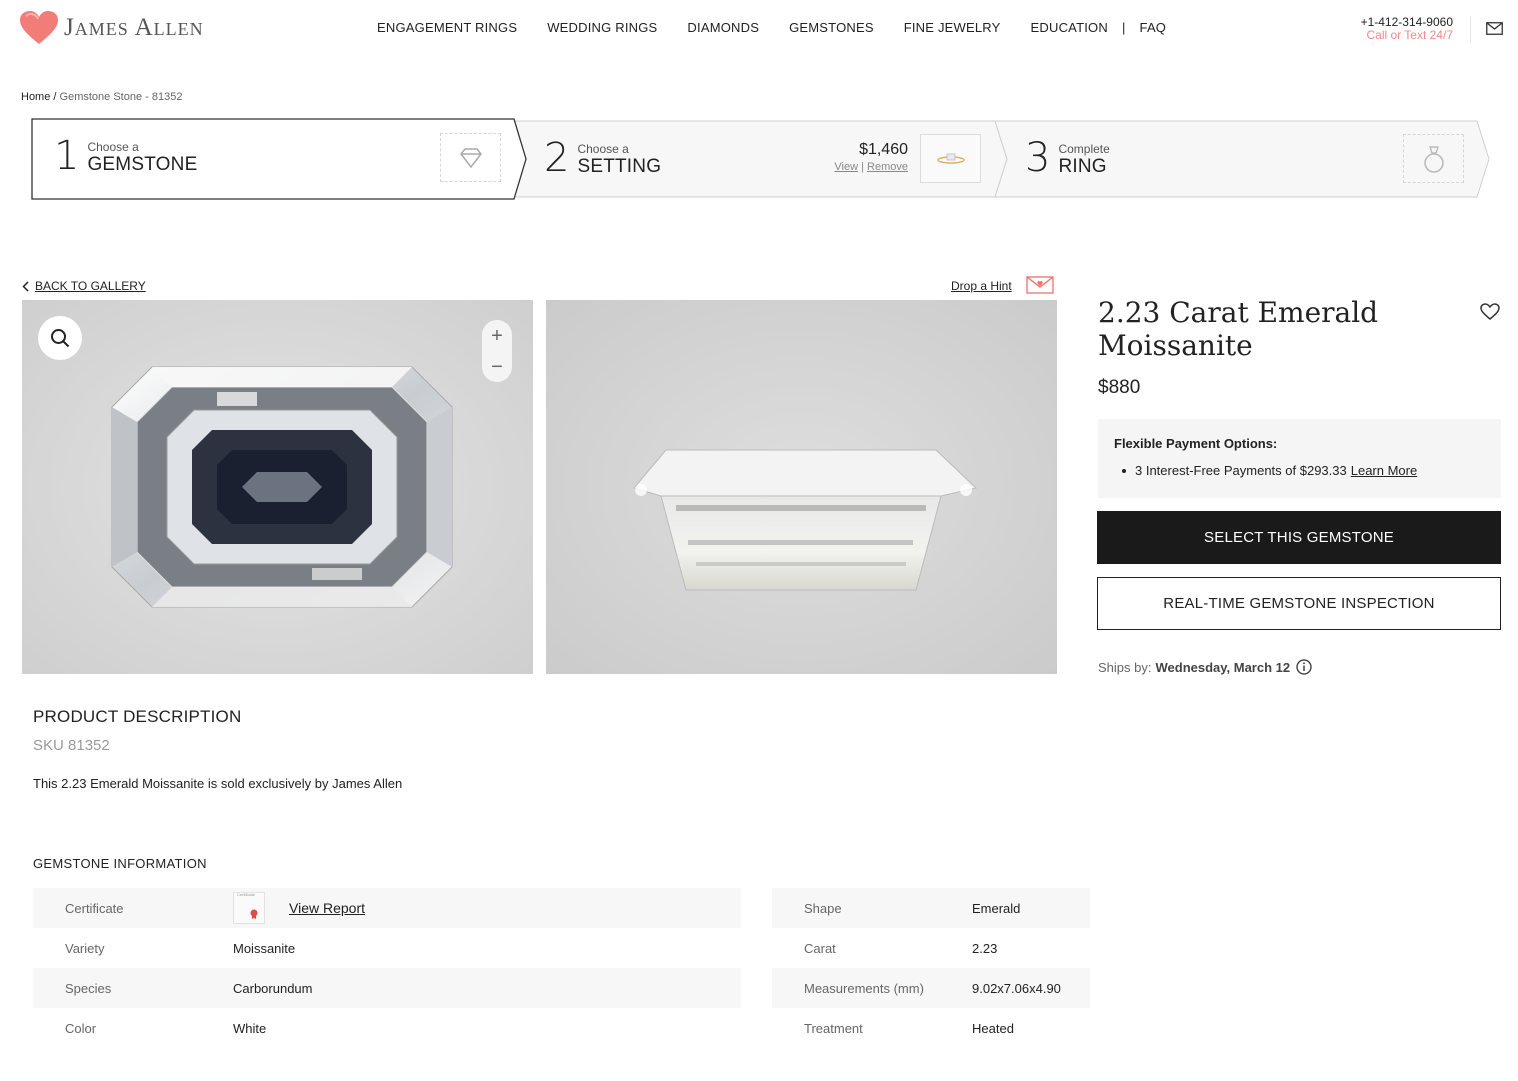  Describe the element at coordinates (1490, 314) in the screenshot. I see `heart-wishlist-icon` at that location.